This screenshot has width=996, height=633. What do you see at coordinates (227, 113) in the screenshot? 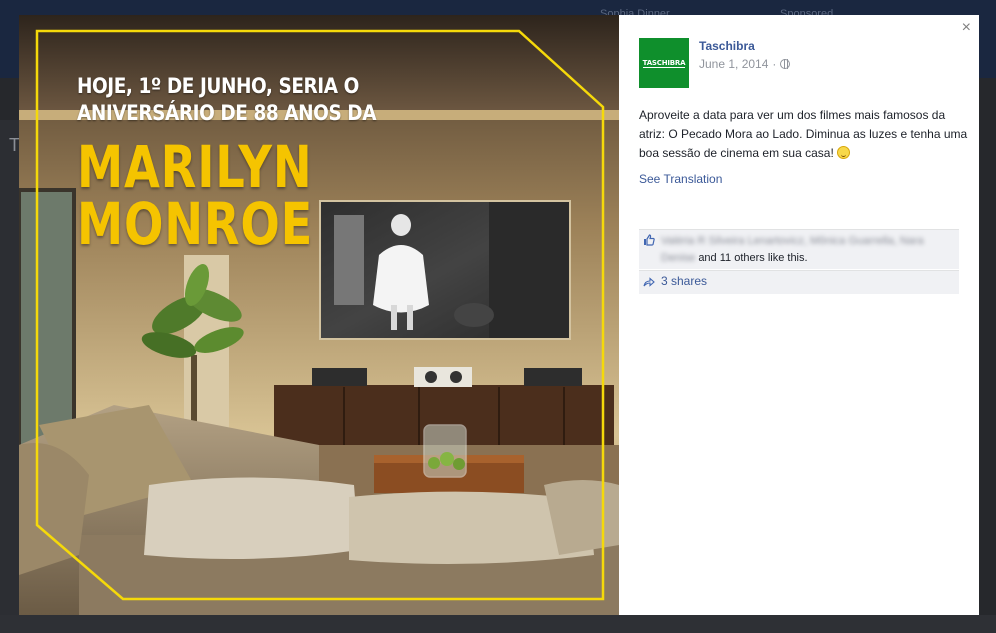
I see `headline-line-2: ANIVERSÁRIO DE 88 ANOS DA` at bounding box center [227, 113].